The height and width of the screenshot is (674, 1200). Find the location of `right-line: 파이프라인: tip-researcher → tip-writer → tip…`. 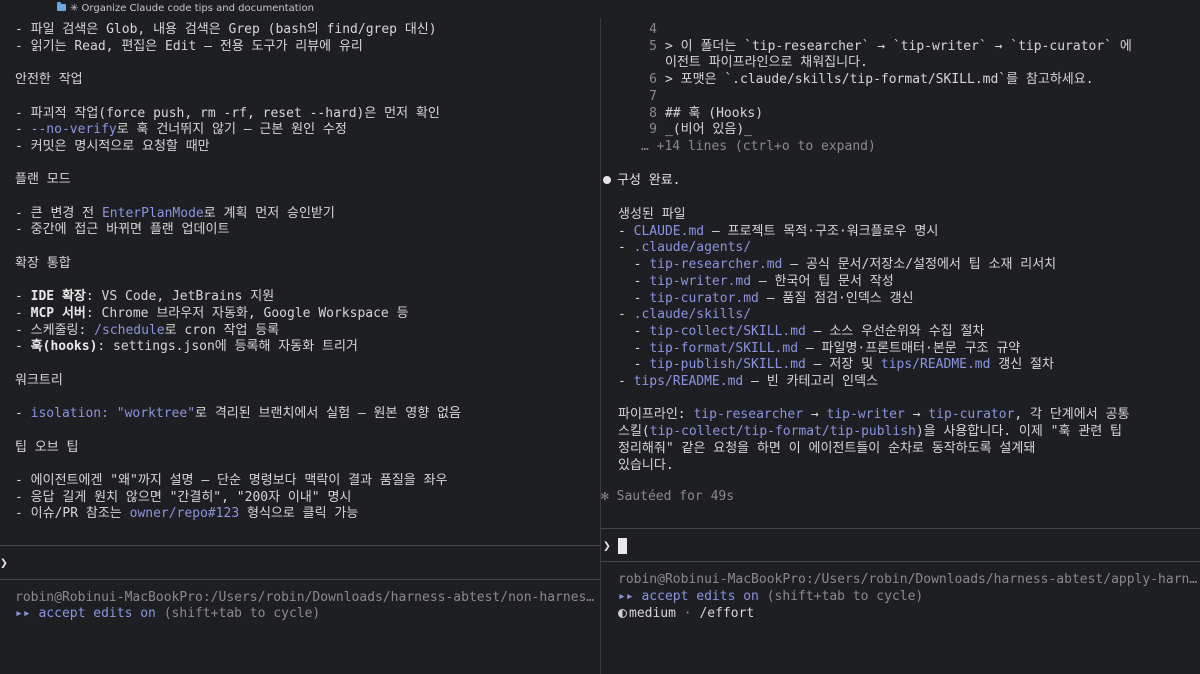

right-line: 파이프라인: tip-researcher → tip-writer → tip… is located at coordinates (873, 414).